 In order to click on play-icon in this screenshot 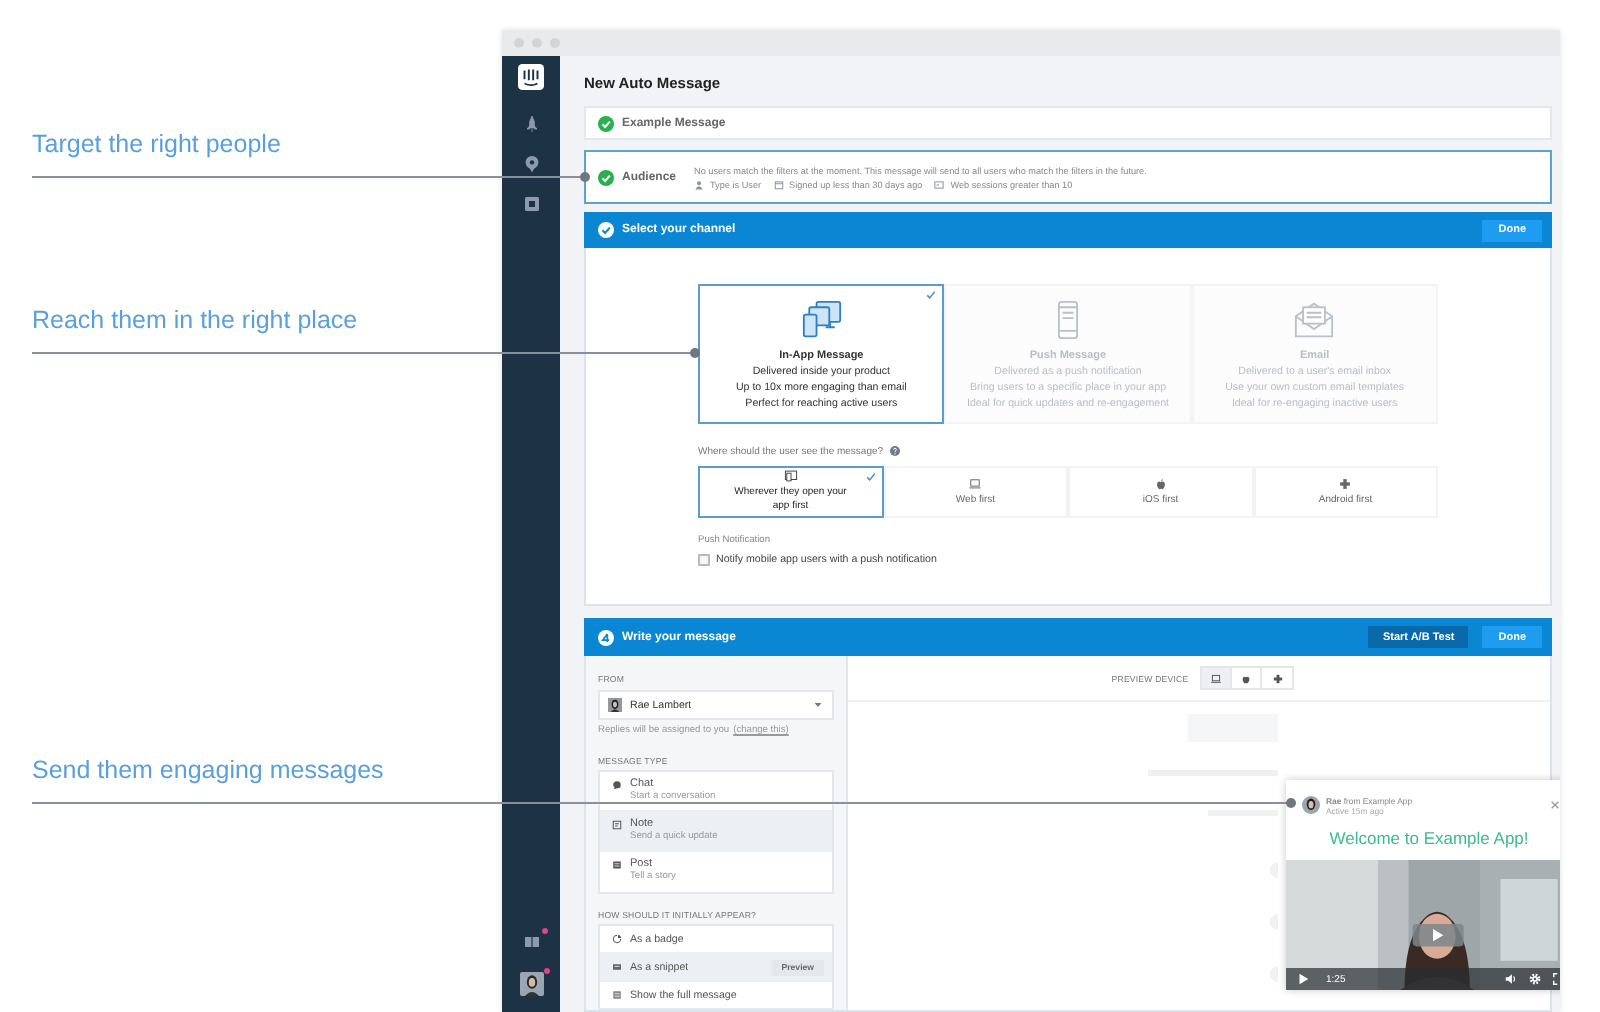, I will do `click(1303, 979)`.